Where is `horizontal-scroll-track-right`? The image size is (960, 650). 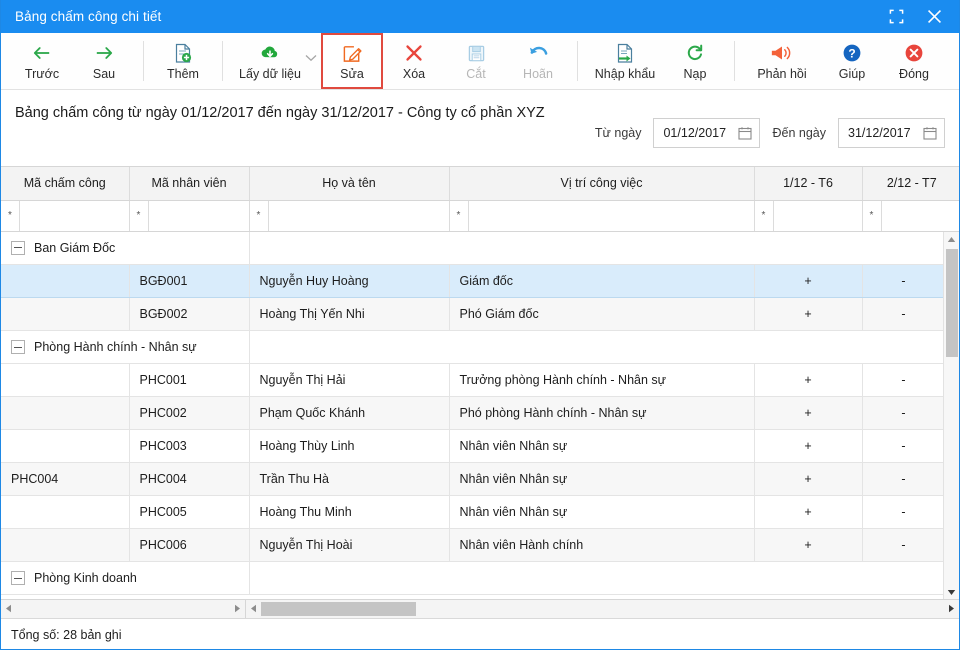
horizontal-scroll-track-right is located at coordinates (602, 609).